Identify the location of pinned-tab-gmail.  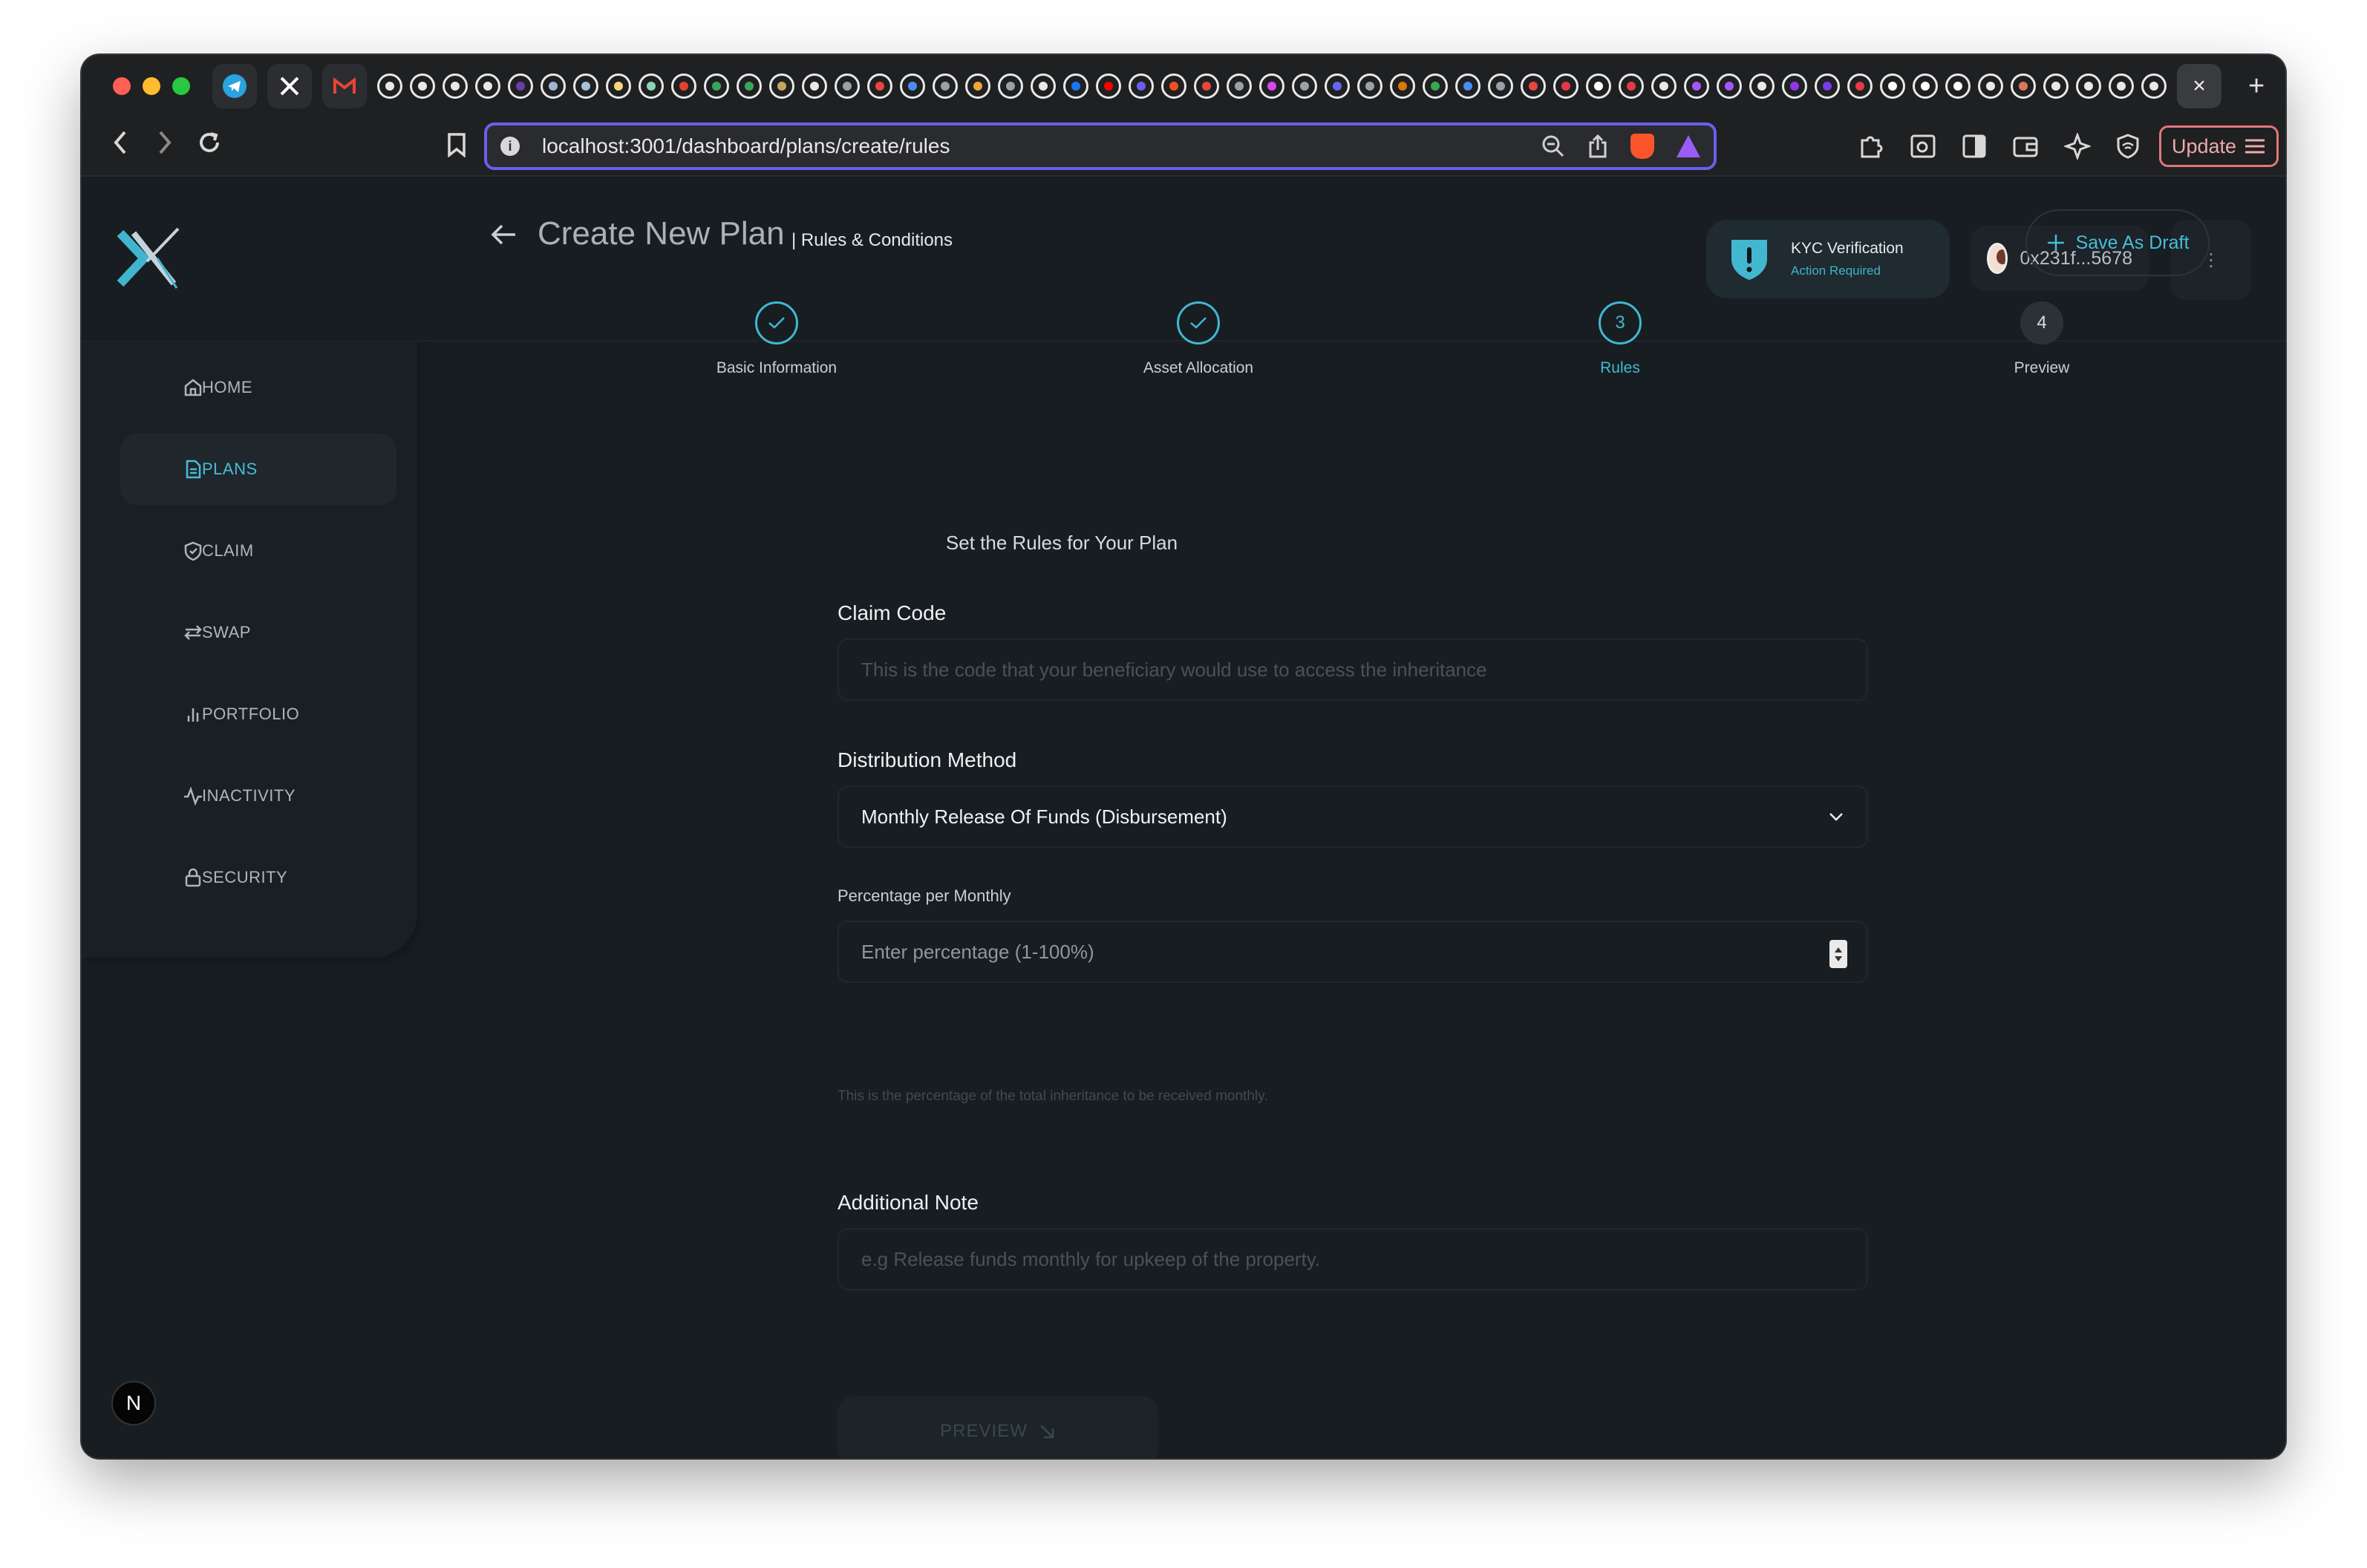
(345, 86).